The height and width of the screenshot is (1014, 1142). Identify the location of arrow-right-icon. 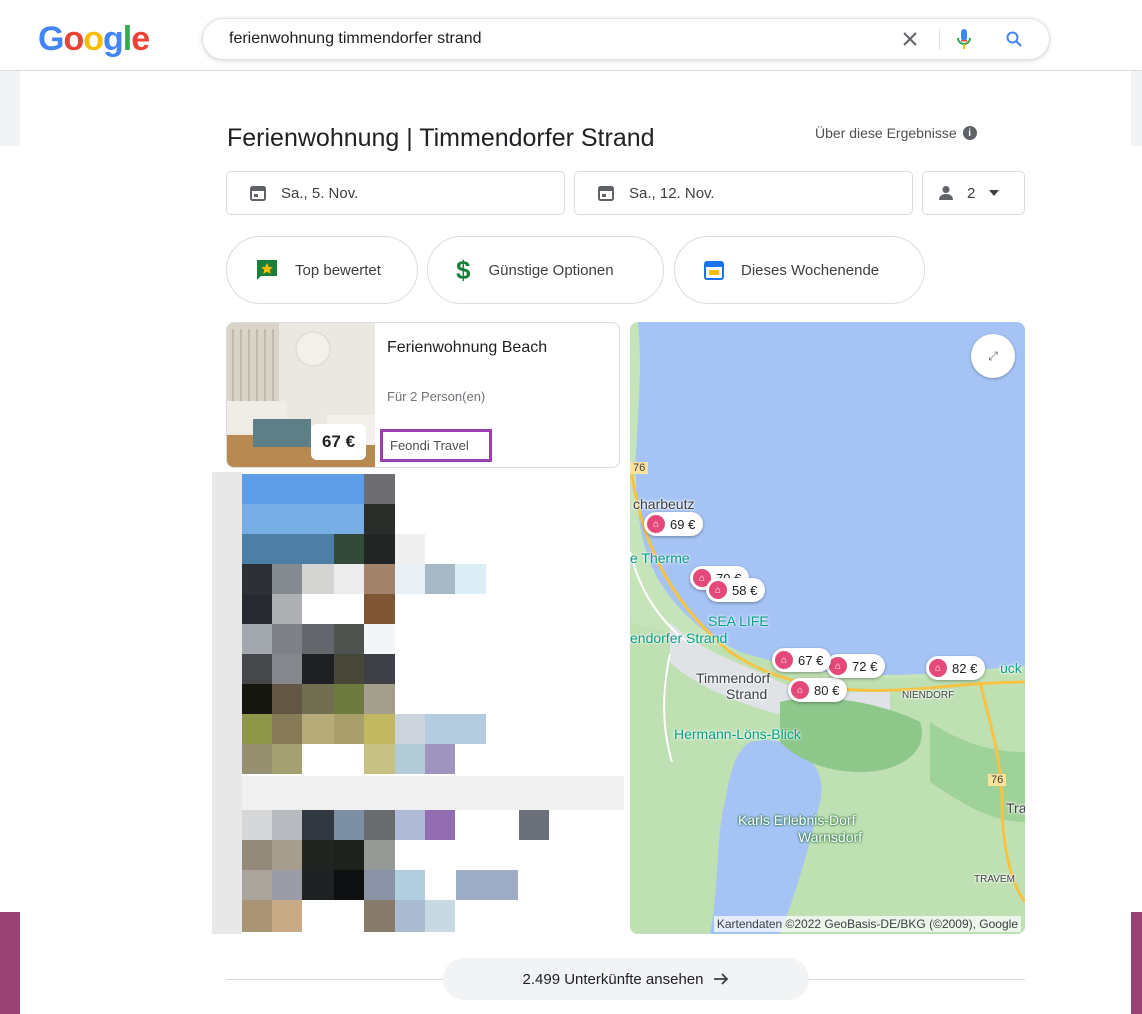
(721, 979).